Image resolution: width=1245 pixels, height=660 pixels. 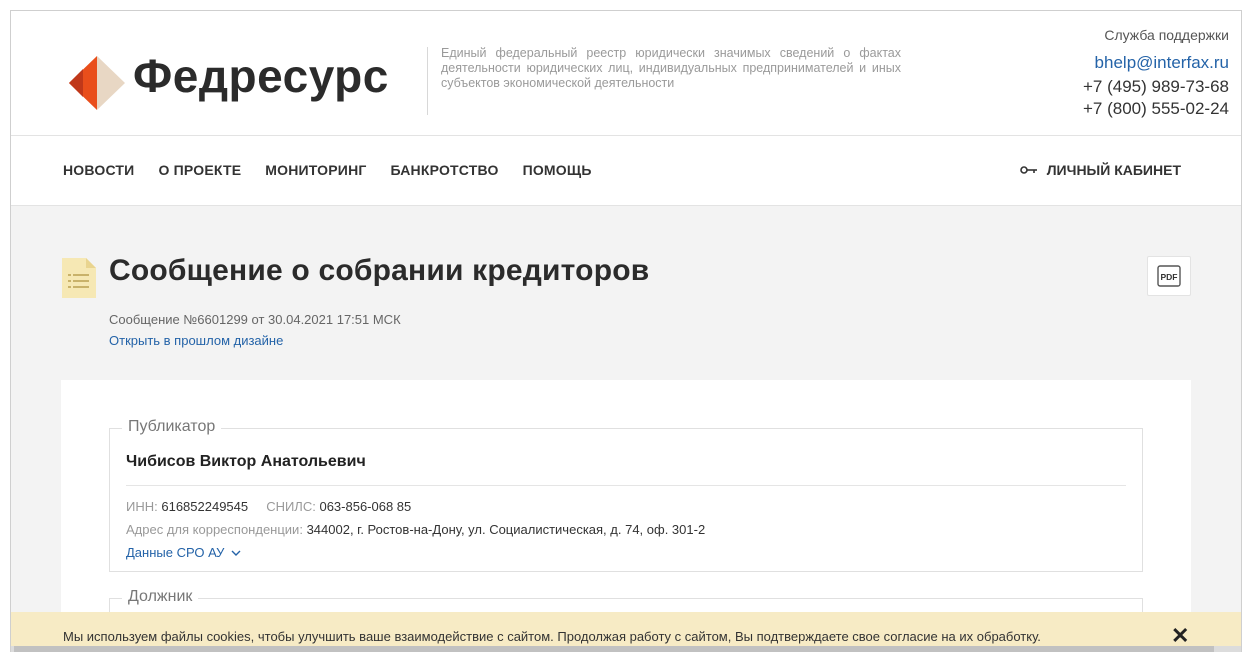 I want to click on pdf-download-button: PDF, so click(x=1169, y=276).